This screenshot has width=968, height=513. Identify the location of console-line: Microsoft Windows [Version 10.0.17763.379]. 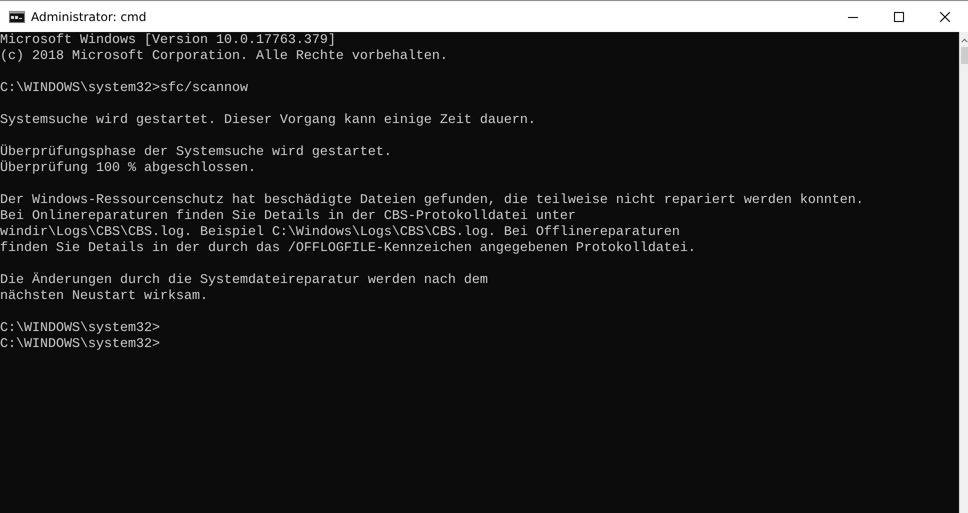
(168, 41).